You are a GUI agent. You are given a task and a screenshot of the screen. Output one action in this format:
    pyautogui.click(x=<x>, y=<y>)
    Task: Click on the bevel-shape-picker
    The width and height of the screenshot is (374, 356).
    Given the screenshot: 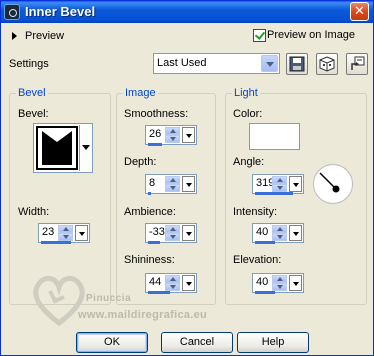 What is the action you would take?
    pyautogui.click(x=63, y=148)
    